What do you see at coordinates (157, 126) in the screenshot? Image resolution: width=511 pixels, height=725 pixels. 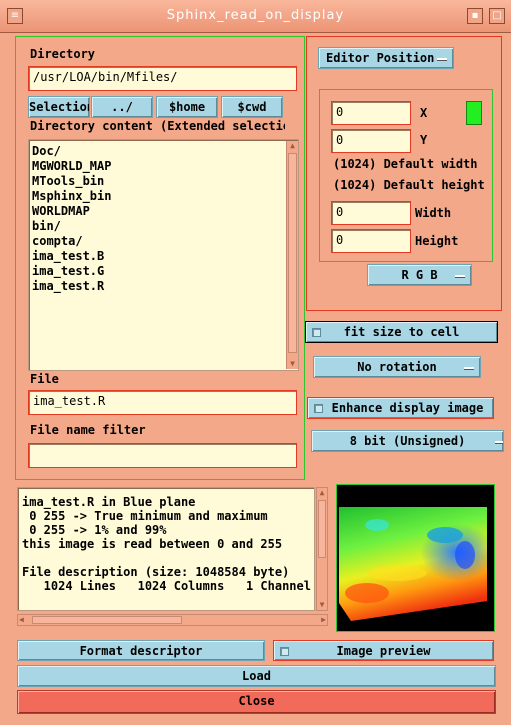 I see `directory-content-label: Directory content (Extended selection)` at bounding box center [157, 126].